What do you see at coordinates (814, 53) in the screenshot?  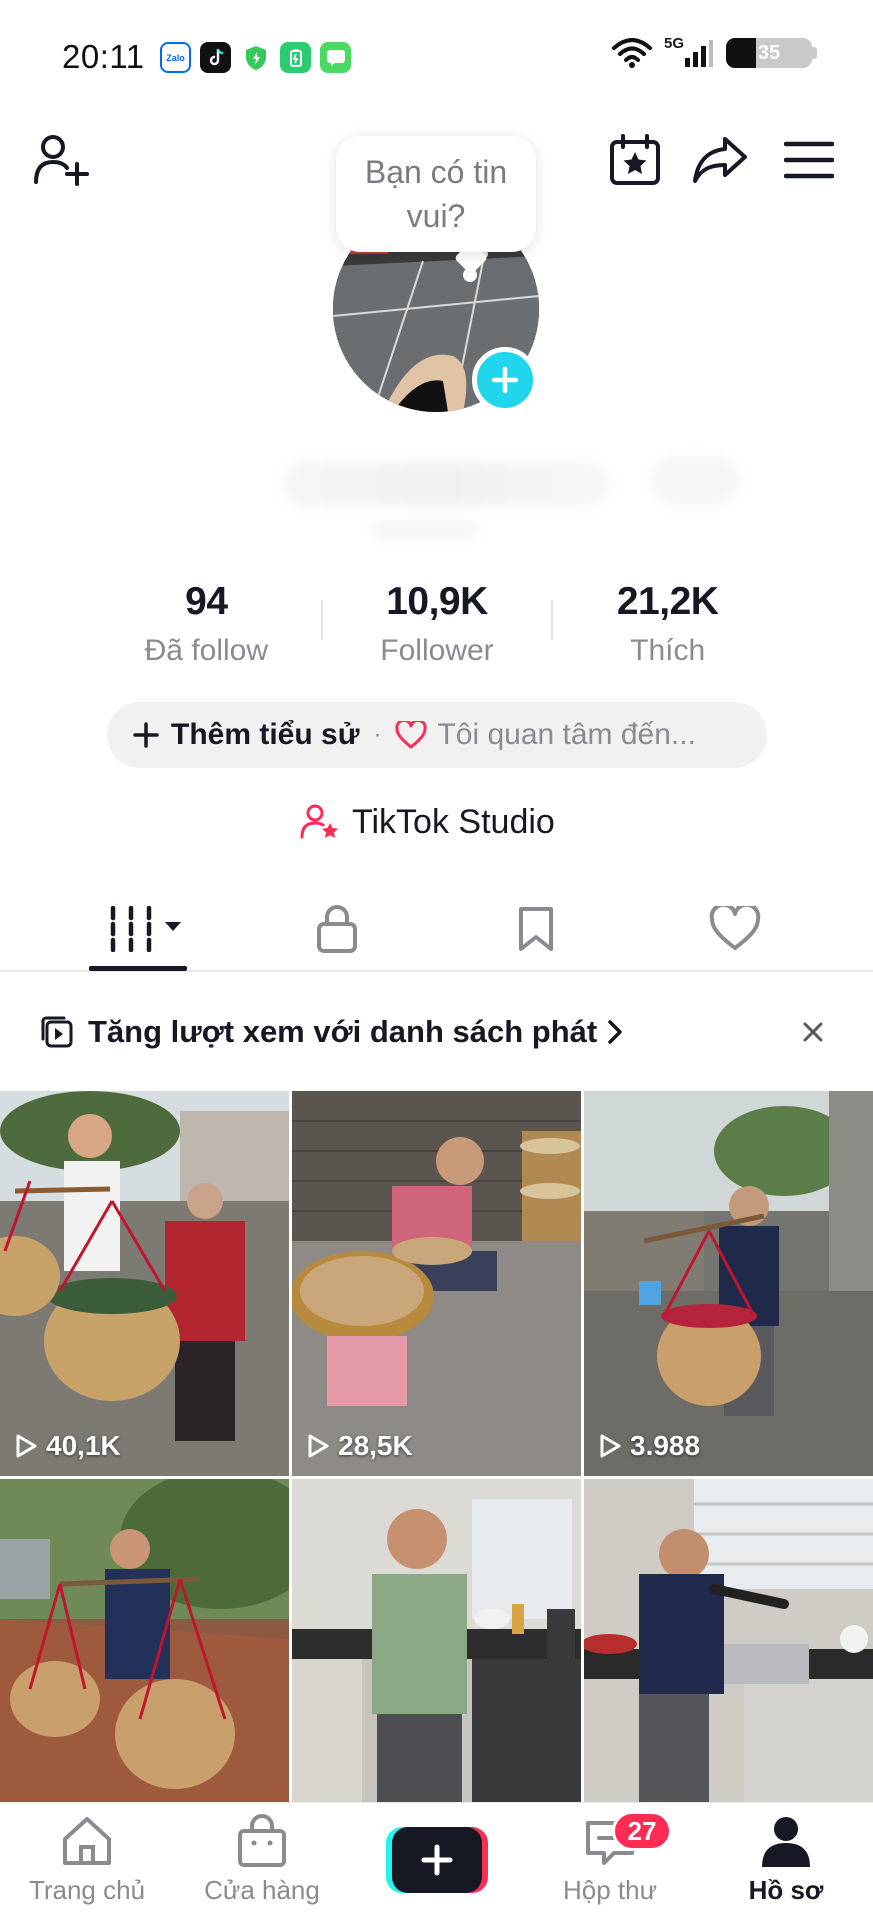 I see `battery-tip` at bounding box center [814, 53].